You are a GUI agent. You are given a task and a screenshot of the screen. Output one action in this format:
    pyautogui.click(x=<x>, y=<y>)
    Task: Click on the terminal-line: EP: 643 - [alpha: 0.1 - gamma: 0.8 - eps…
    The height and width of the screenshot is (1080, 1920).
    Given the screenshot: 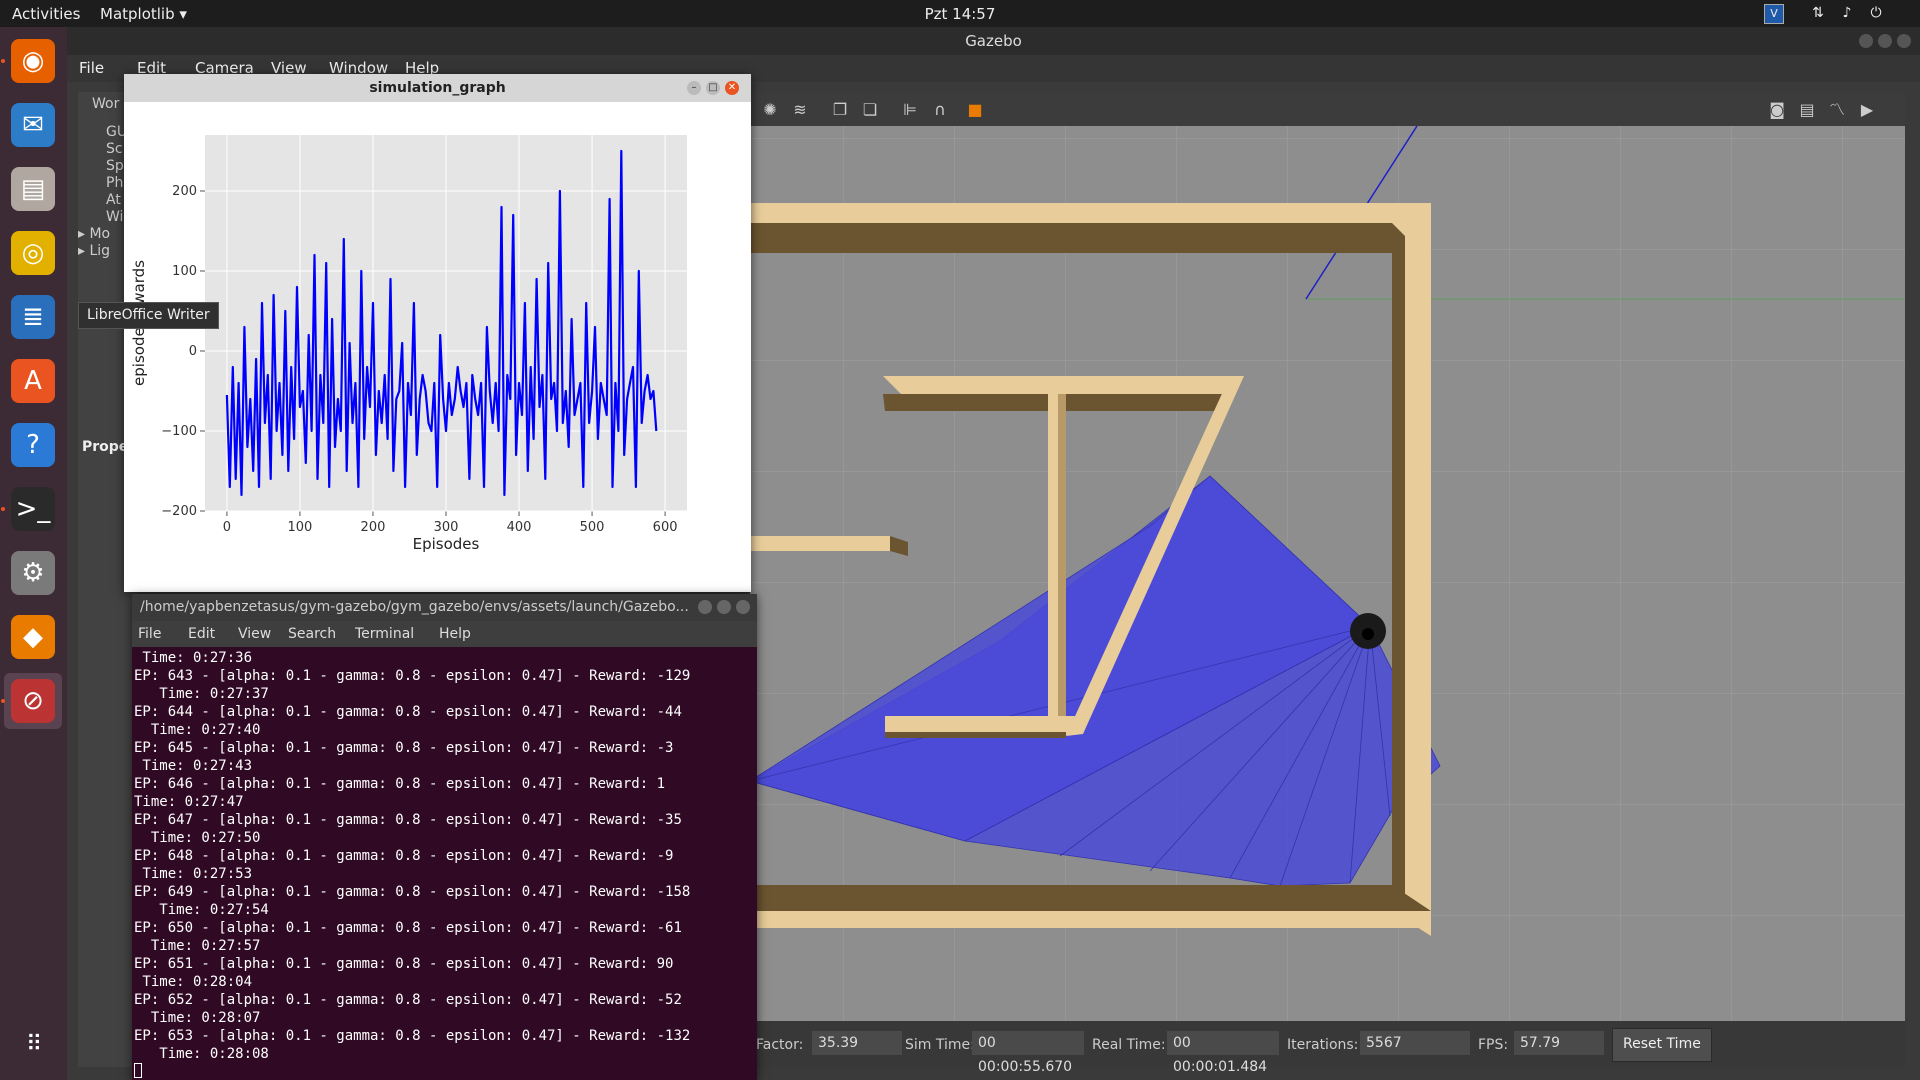 What is the action you would take?
    pyautogui.click(x=412, y=676)
    